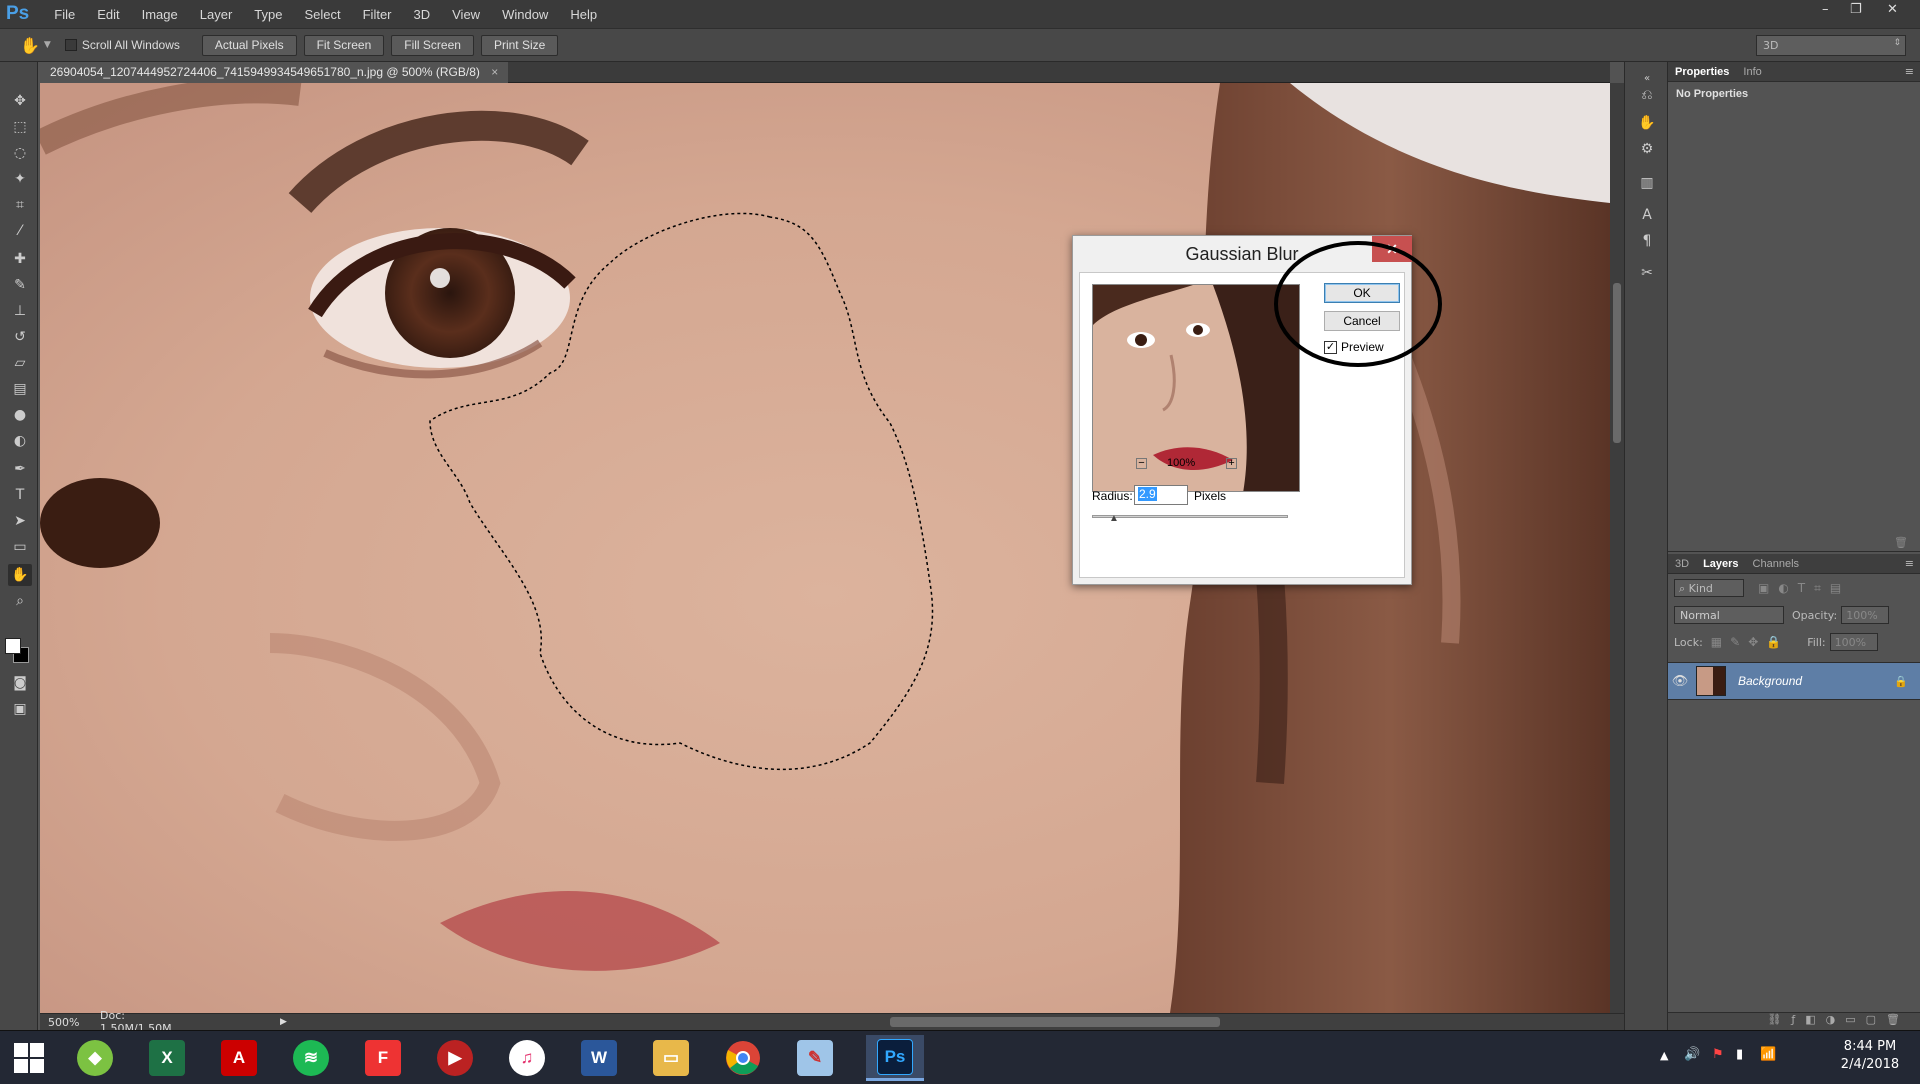 The image size is (1920, 1084). Describe the element at coordinates (216, 14) in the screenshot. I see `menu-layer: Layer` at that location.